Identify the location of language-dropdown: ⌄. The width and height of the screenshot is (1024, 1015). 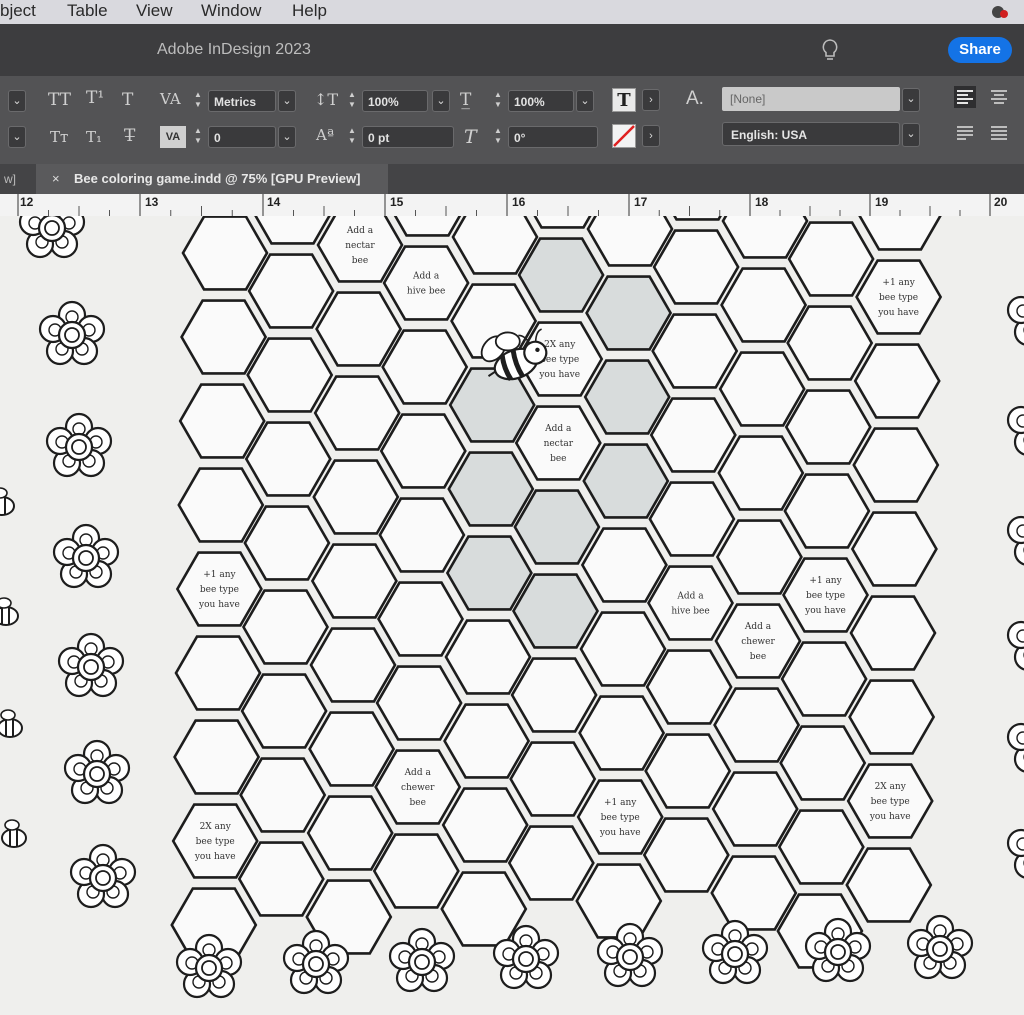
(911, 135).